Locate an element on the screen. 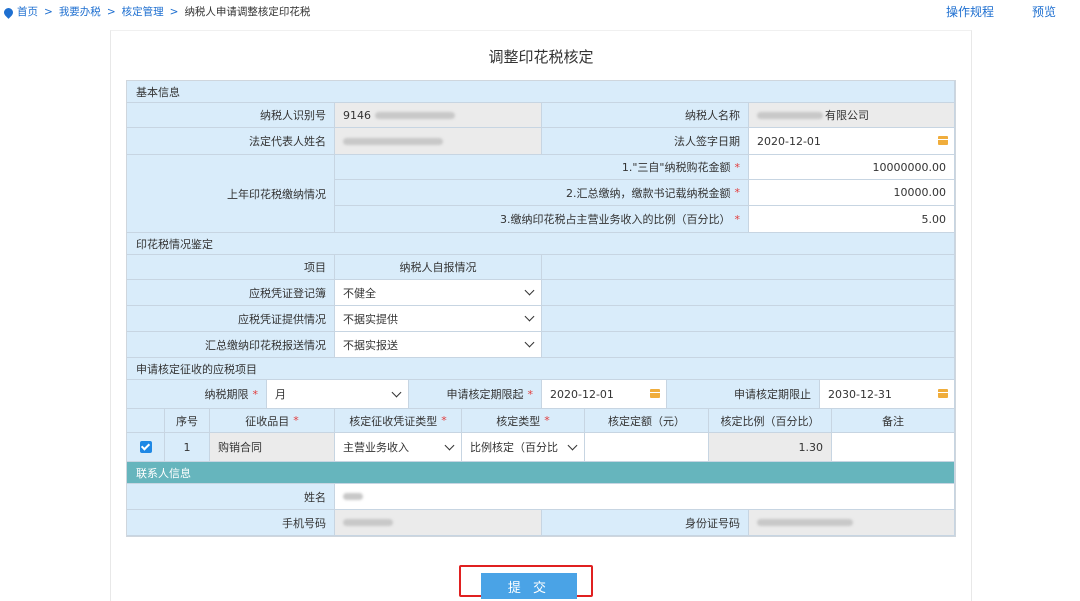  voucher-type-select: 主营业务收入 is located at coordinates (398, 447).